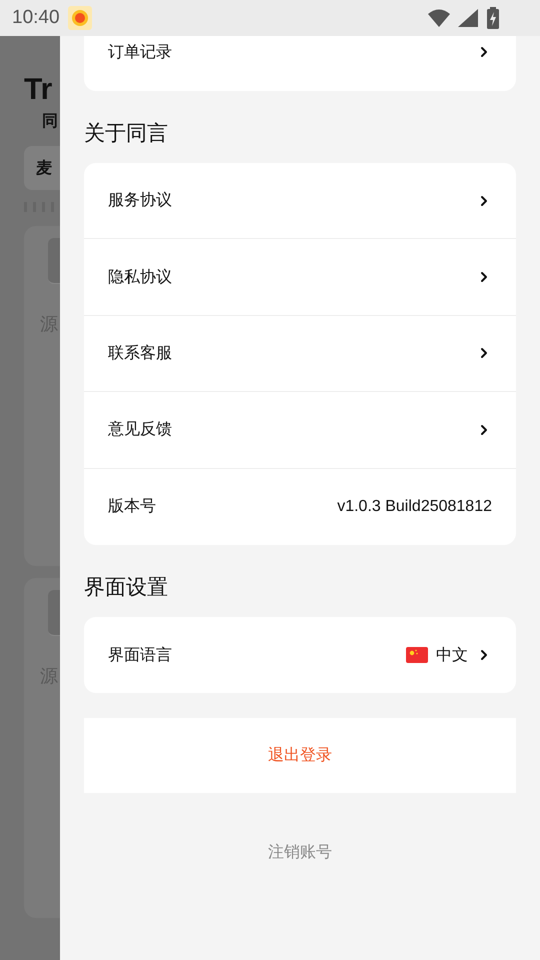 Image resolution: width=540 pixels, height=960 pixels. I want to click on app-title: Tr, so click(39, 90).